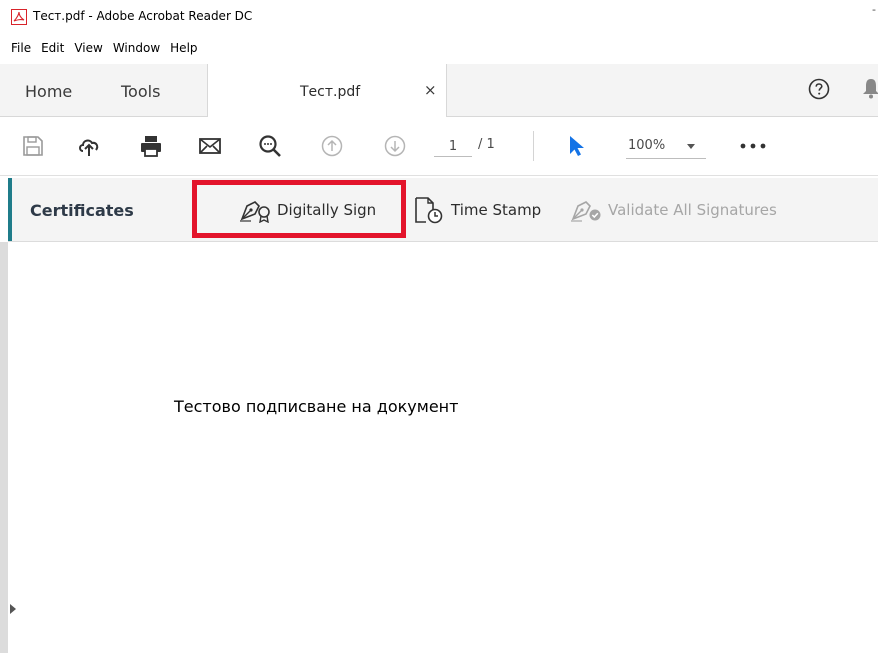 This screenshot has height=653, width=878. Describe the element at coordinates (692, 210) in the screenshot. I see `validate-all-signatures-label: Validate All Signatures` at that location.